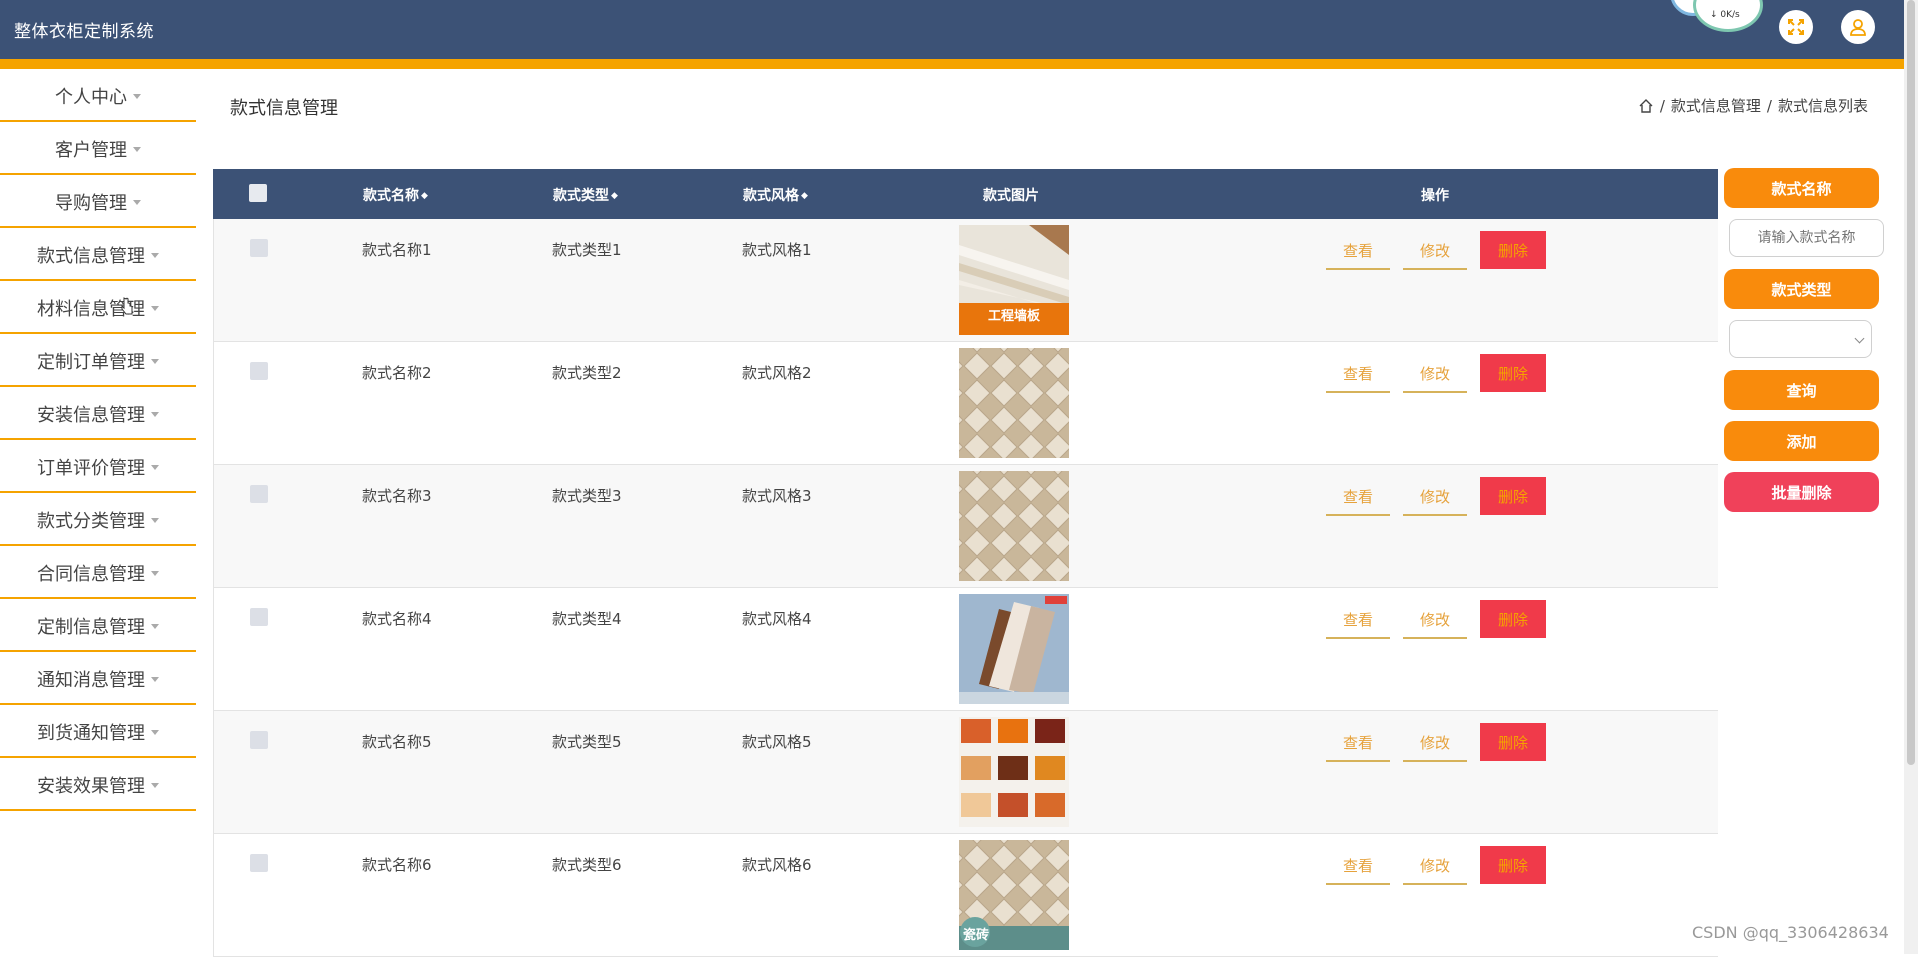  Describe the element at coordinates (1435, 196) in the screenshot. I see `column-header-actions: 操作` at that location.